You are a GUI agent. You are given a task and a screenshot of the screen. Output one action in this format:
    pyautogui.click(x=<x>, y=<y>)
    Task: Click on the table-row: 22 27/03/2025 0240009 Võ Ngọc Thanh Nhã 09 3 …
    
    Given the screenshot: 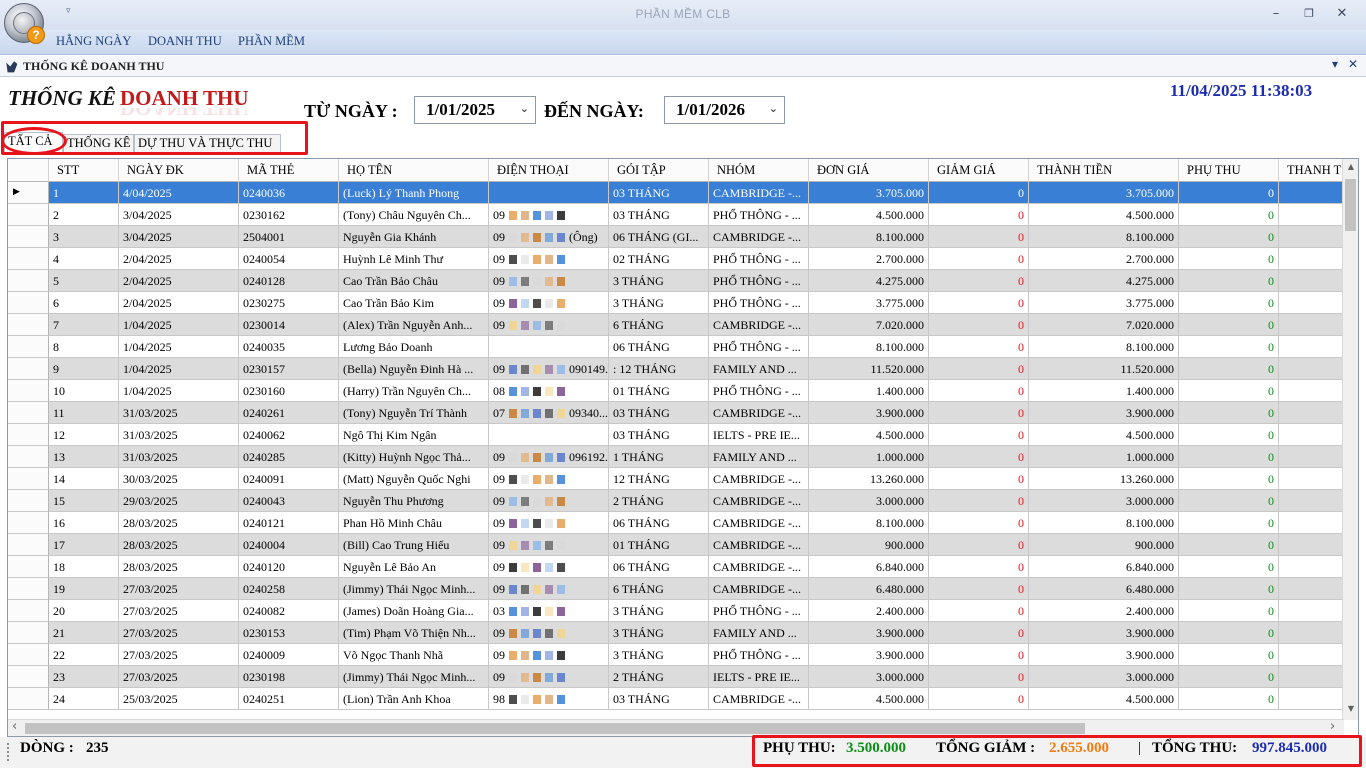 What is the action you would take?
    pyautogui.click(x=676, y=655)
    